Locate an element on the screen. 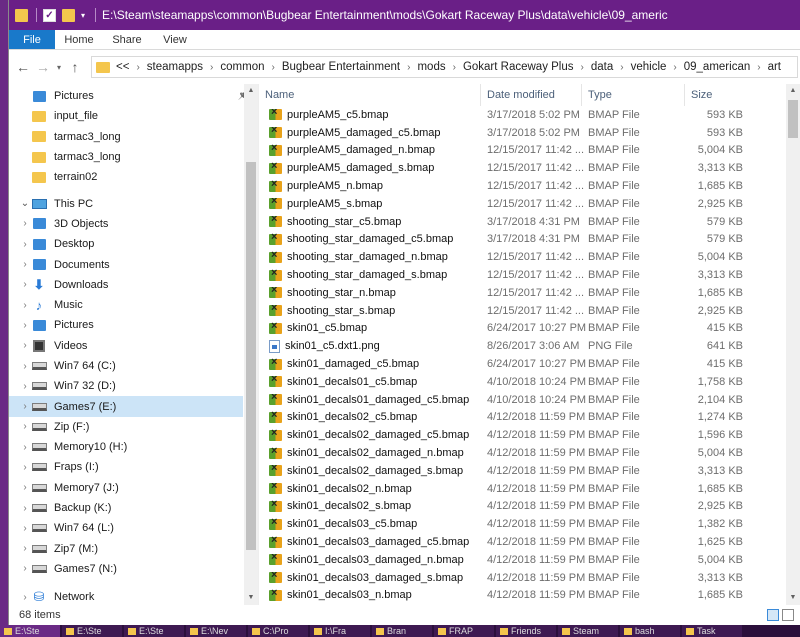 The width and height of the screenshot is (800, 637). up-arrow-icon: ↑ is located at coordinates (75, 67).